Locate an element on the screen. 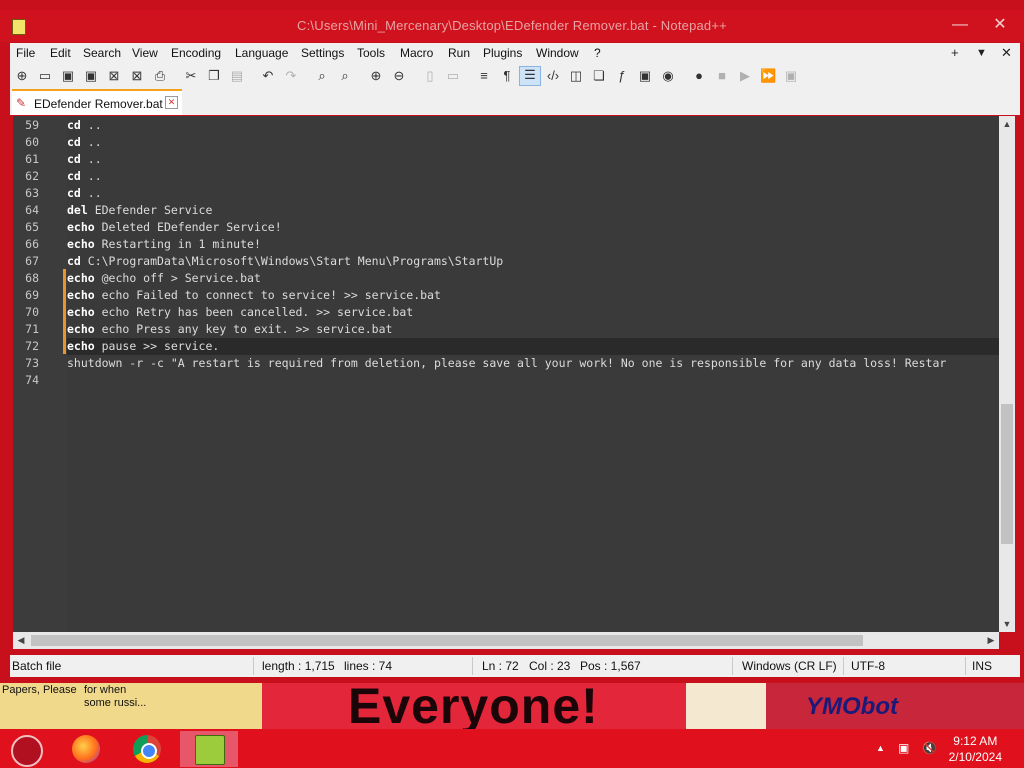  scroll-left-arrow-icon: ◀ is located at coordinates (21, 640).